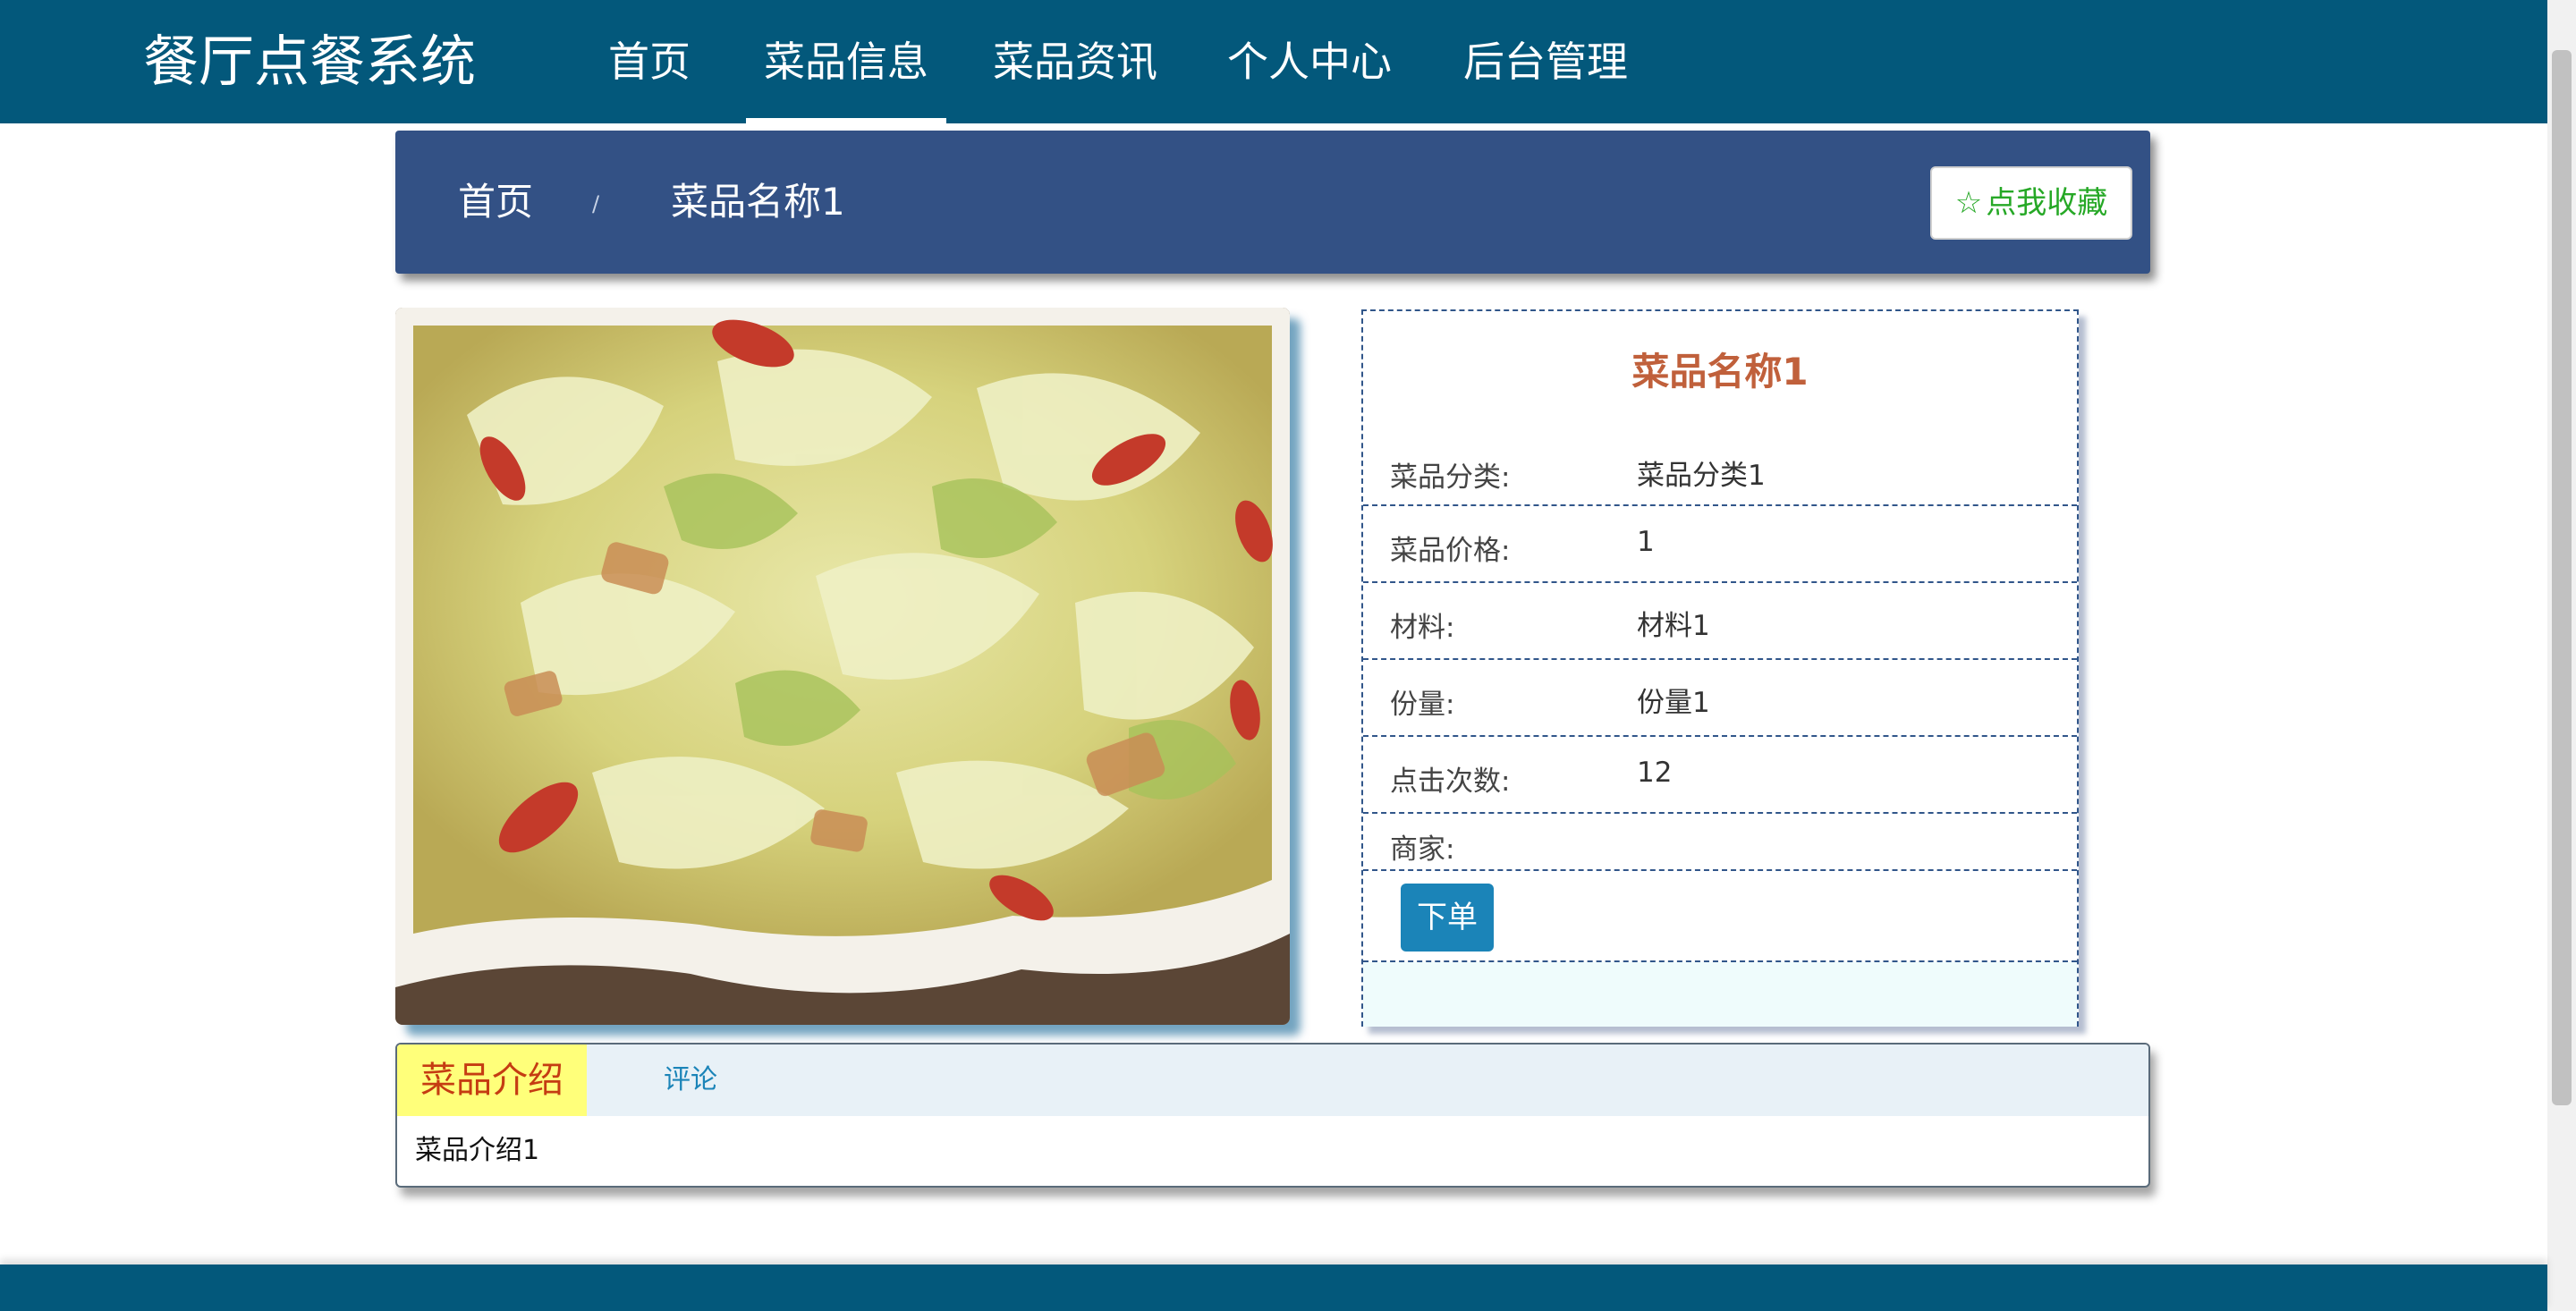 This screenshot has height=1311, width=2576. I want to click on field-label: 材料:, so click(1422, 628).